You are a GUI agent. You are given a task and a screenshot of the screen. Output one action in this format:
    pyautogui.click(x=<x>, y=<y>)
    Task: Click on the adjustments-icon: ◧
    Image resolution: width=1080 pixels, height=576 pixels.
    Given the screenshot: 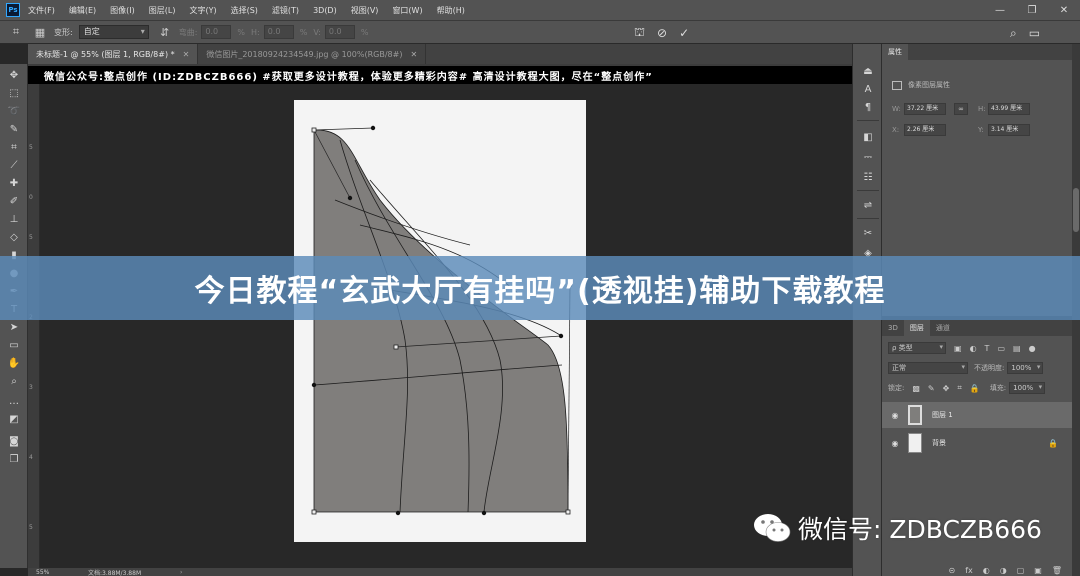 What is the action you would take?
    pyautogui.click(x=868, y=137)
    